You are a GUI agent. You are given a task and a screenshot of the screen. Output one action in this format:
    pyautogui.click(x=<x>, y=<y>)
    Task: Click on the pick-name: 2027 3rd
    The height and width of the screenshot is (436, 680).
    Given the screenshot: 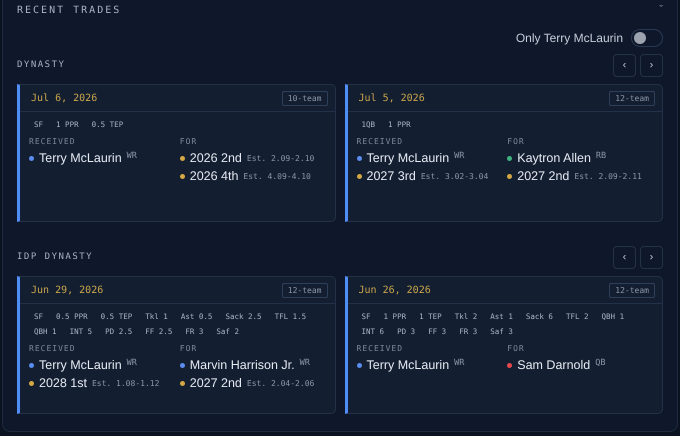 What is the action you would take?
    pyautogui.click(x=391, y=176)
    